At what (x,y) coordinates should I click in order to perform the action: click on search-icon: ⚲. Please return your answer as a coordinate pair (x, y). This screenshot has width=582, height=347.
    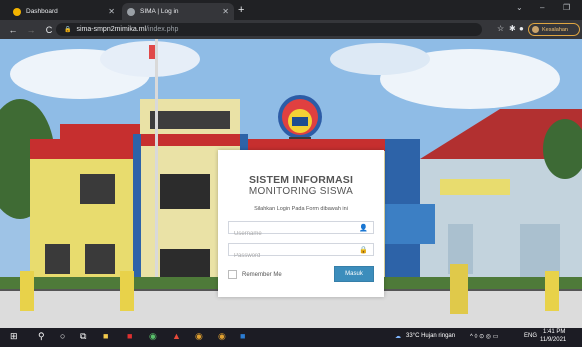
    Looking at the image, I should click on (41, 336).